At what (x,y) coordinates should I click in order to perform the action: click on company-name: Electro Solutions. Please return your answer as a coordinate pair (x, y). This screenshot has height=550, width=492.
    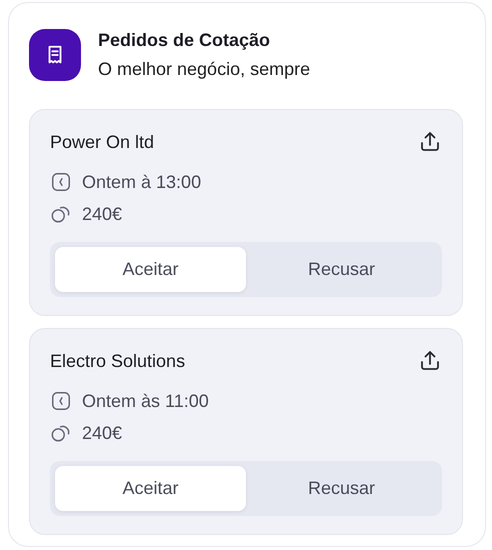
    Looking at the image, I should click on (118, 361).